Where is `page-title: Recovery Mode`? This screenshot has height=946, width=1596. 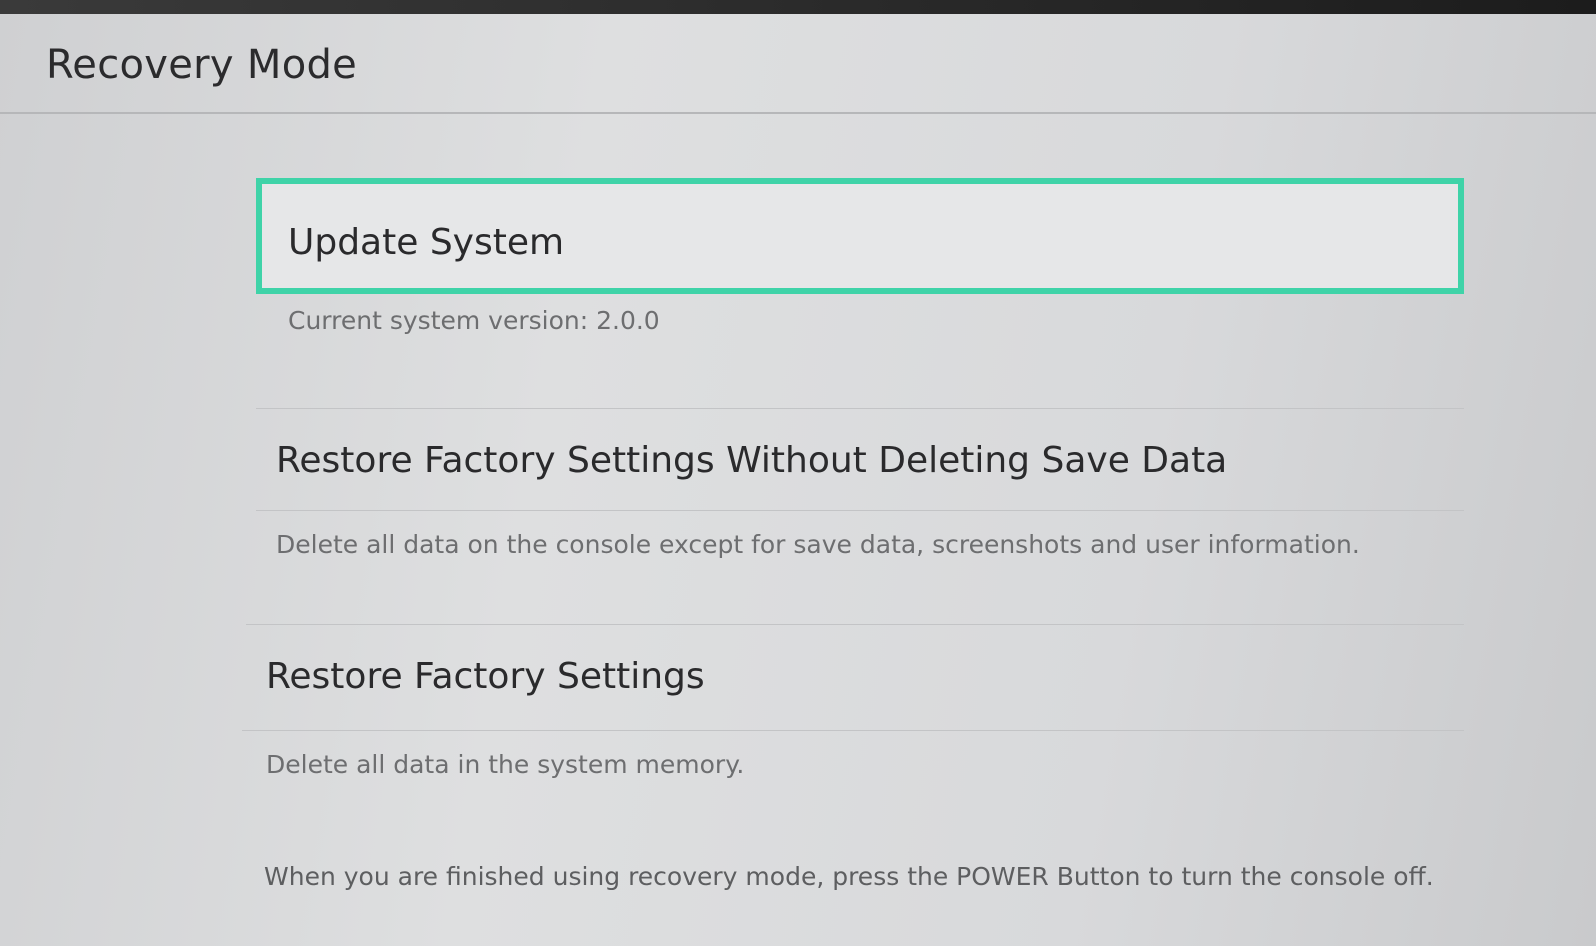
page-title: Recovery Mode is located at coordinates (202, 65).